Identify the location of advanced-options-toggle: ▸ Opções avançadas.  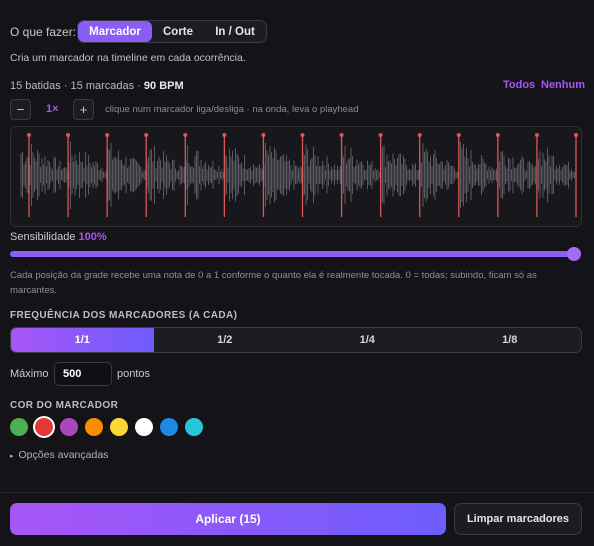
(59, 455).